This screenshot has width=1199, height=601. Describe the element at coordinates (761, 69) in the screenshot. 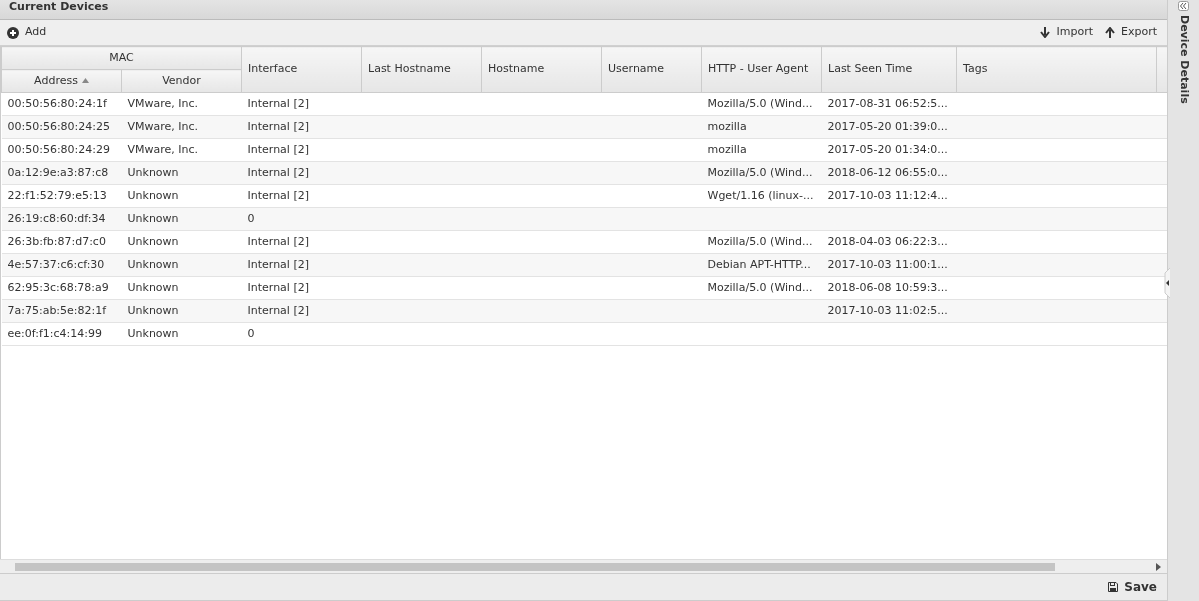

I see `column-header: HTTP - User Agent` at that location.